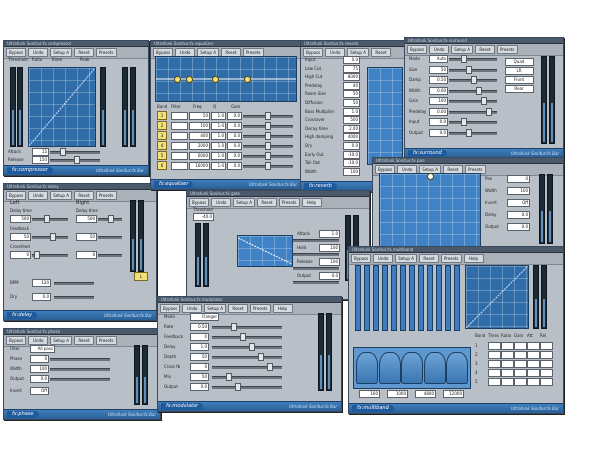 The height and width of the screenshot is (450, 600). What do you see at coordinates (438, 122) in the screenshot?
I see `surround-value-6: 0.0` at bounding box center [438, 122].